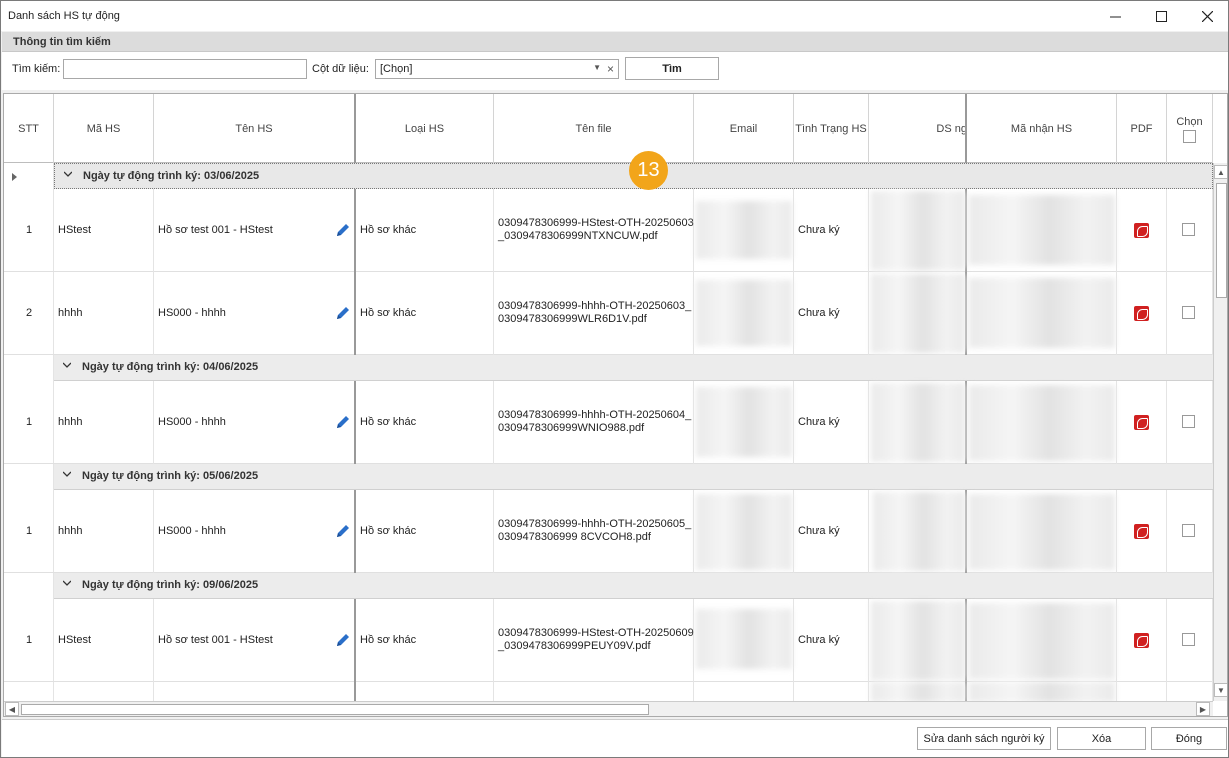 The image size is (1229, 758). I want to click on cell-ma-hs, so click(104, 691).